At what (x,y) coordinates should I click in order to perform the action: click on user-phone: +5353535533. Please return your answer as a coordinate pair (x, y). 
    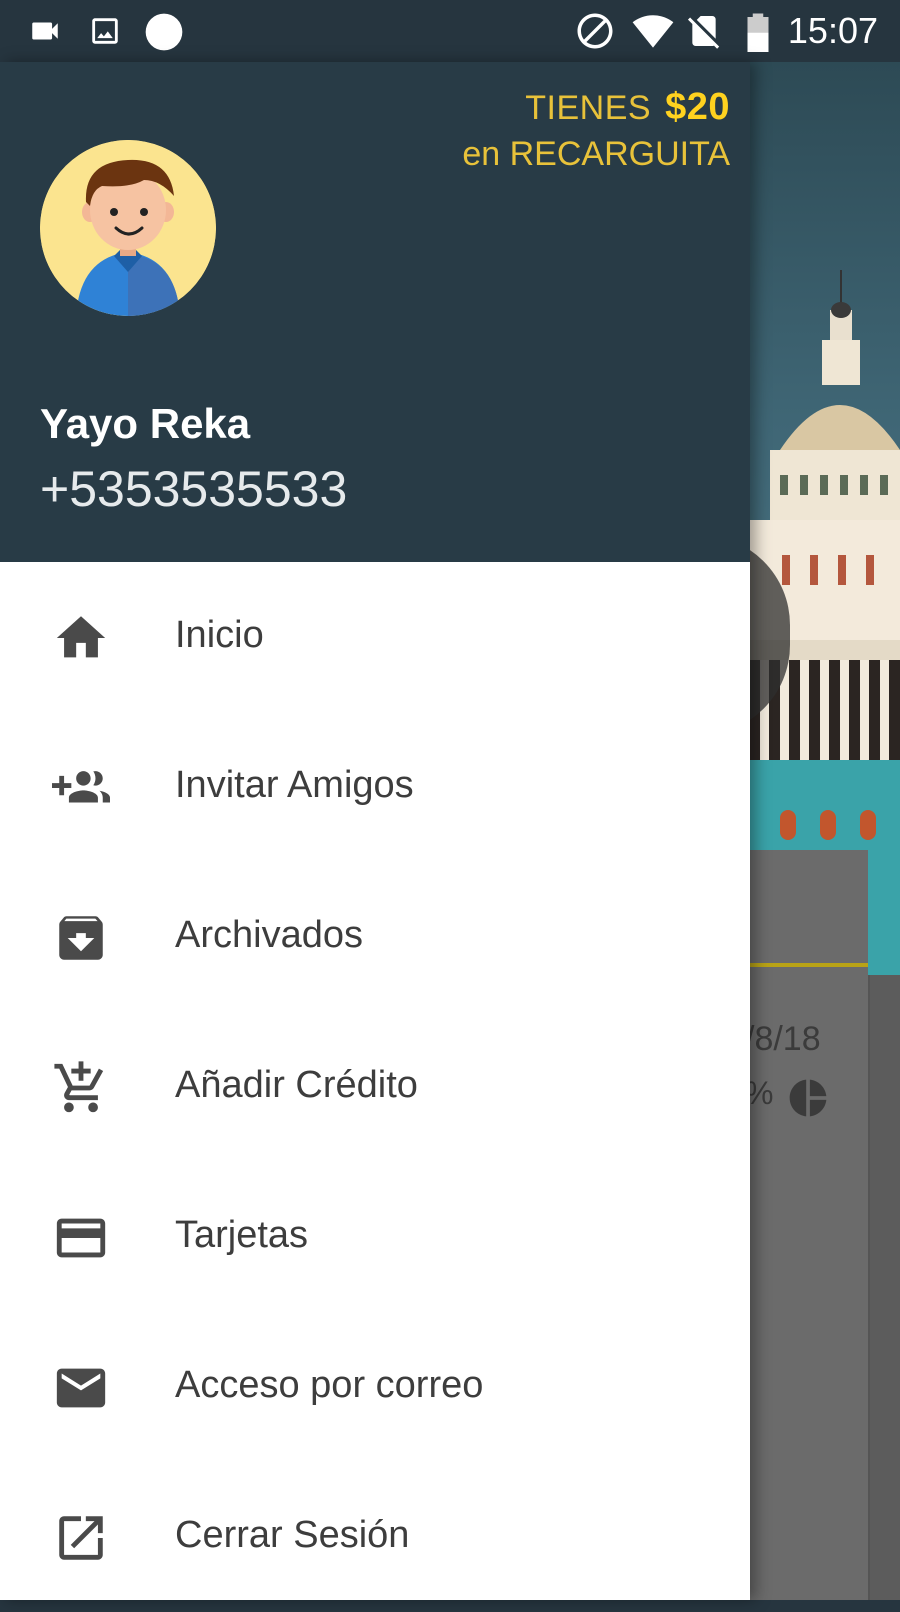
    Looking at the image, I should click on (194, 489).